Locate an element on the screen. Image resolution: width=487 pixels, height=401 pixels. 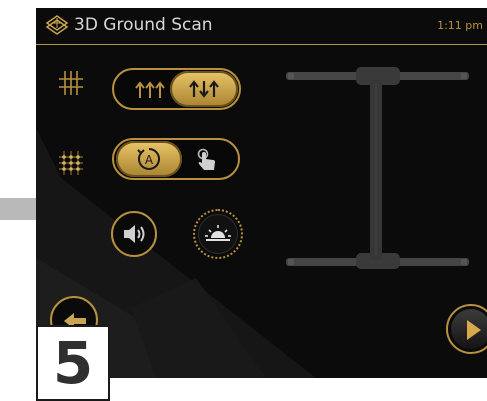
parallel-arrows-icon is located at coordinates (150, 90).